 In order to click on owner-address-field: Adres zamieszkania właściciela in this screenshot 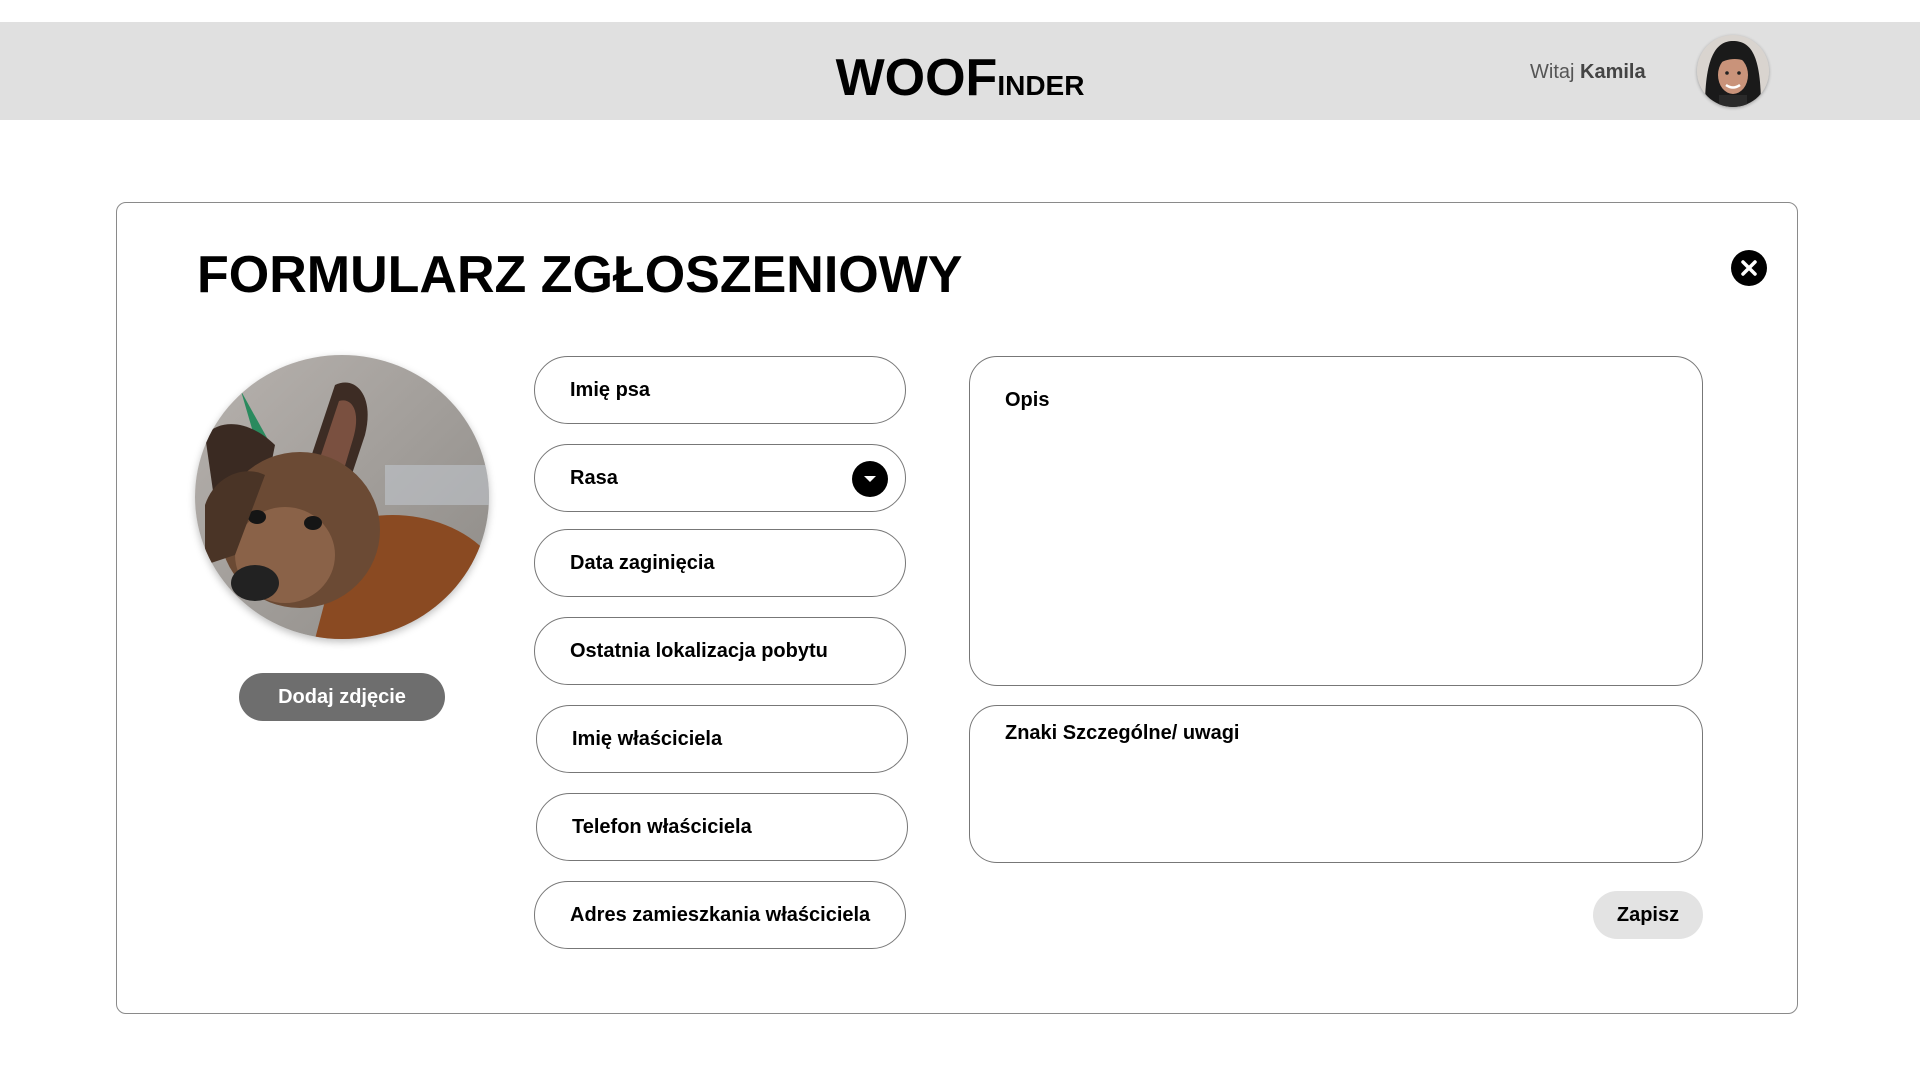, I will do `click(720, 915)`.